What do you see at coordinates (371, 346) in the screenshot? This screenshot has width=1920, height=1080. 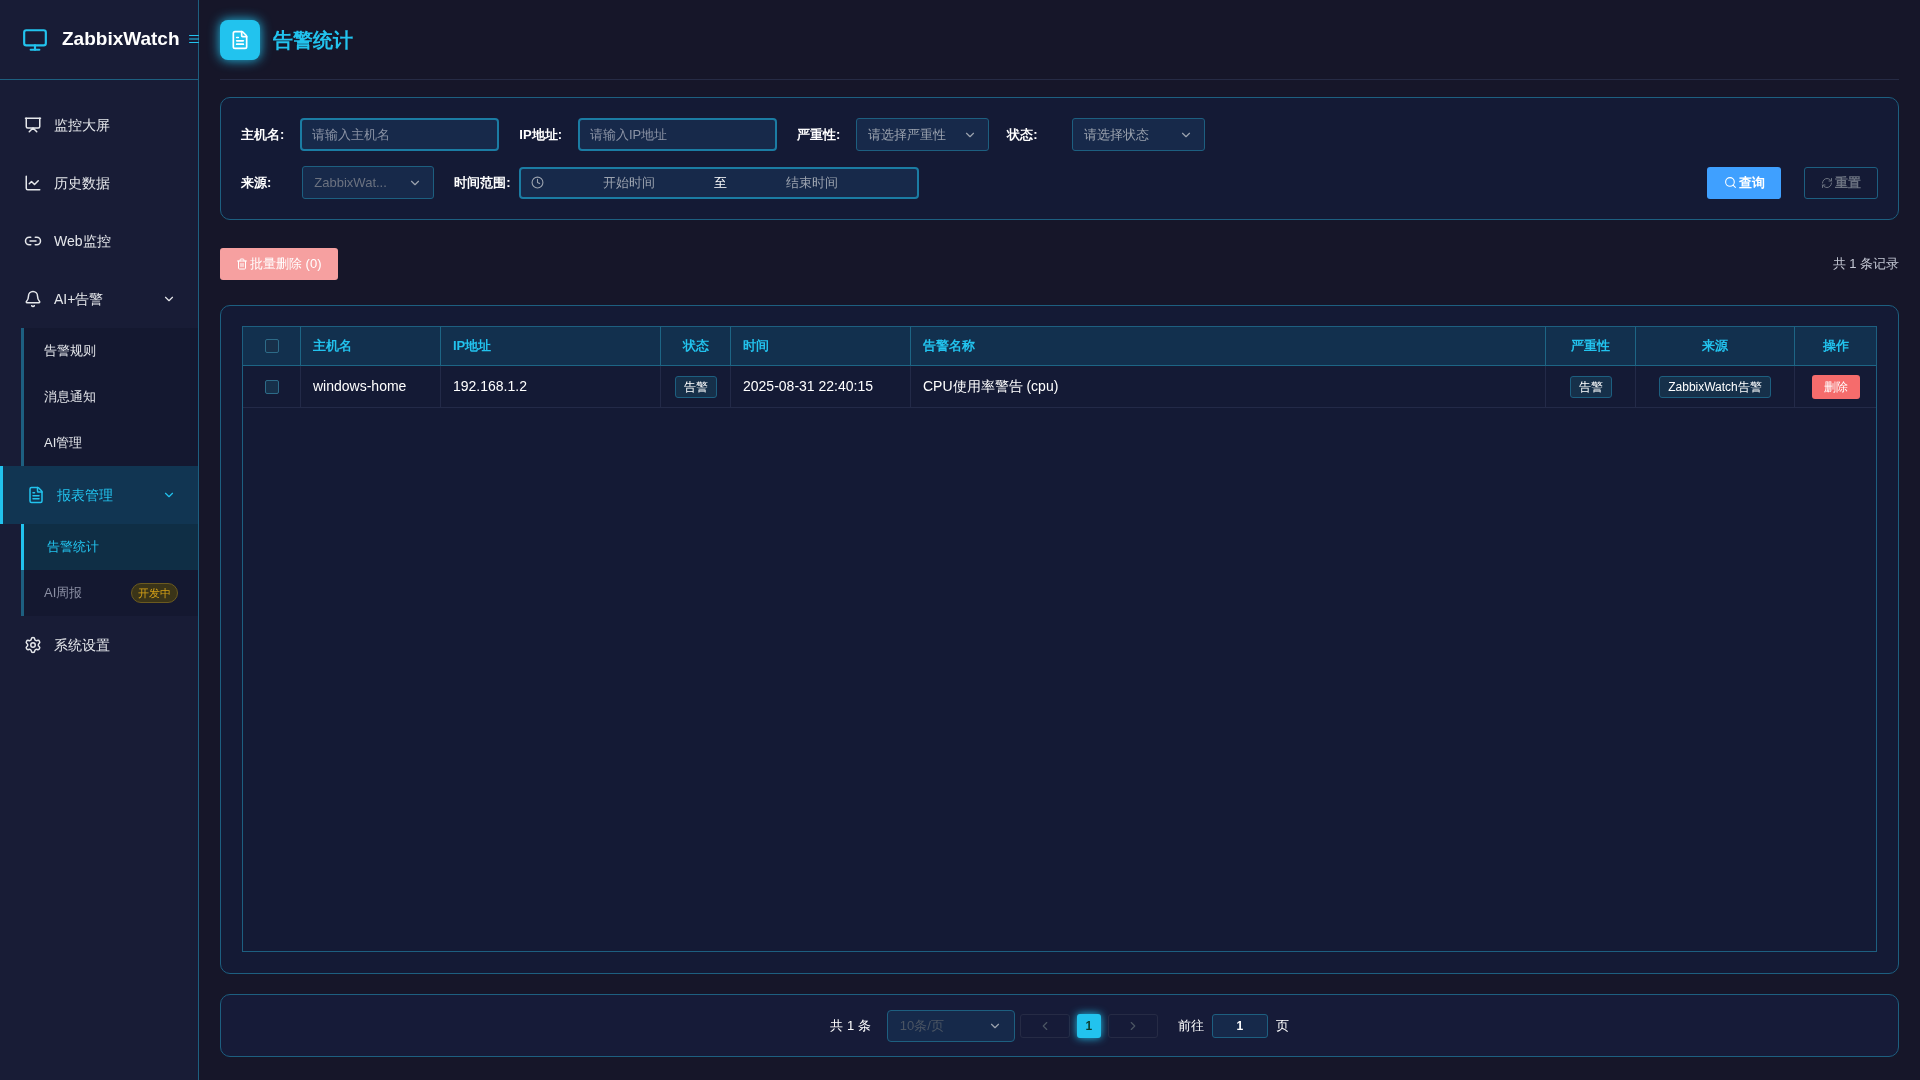 I see `column-header: 主机名` at bounding box center [371, 346].